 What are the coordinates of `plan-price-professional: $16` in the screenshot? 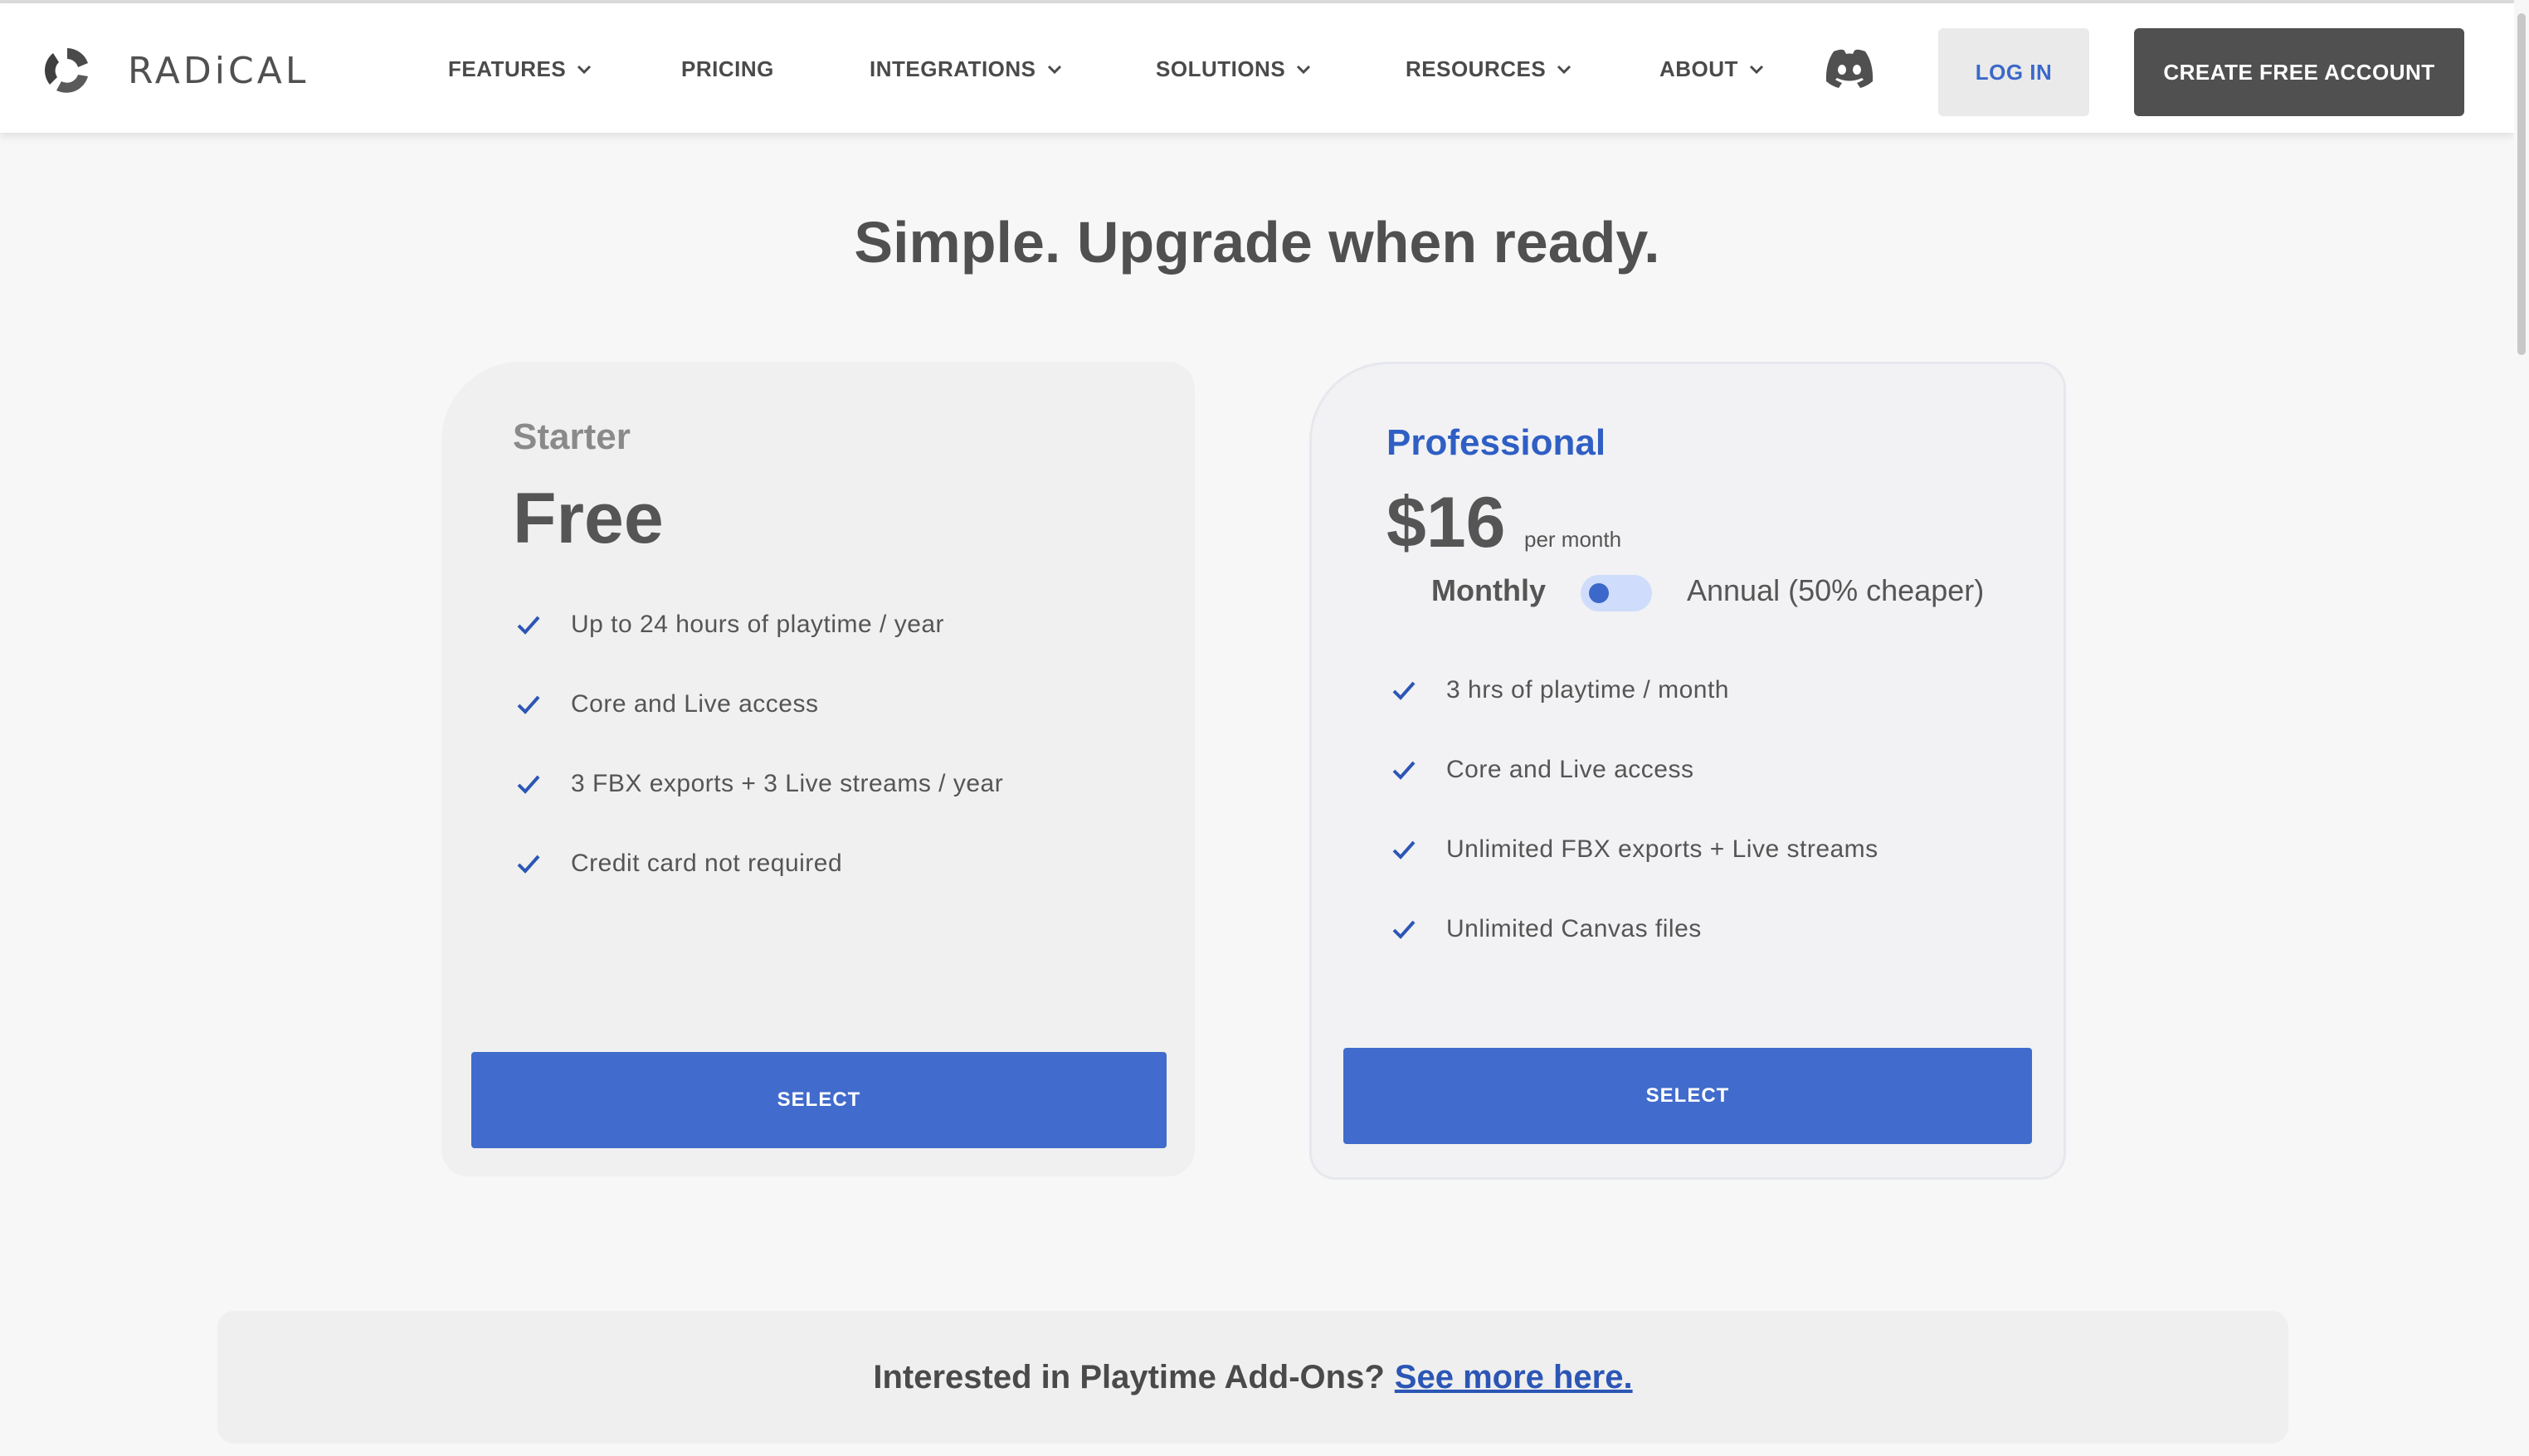 It's located at (1446, 522).